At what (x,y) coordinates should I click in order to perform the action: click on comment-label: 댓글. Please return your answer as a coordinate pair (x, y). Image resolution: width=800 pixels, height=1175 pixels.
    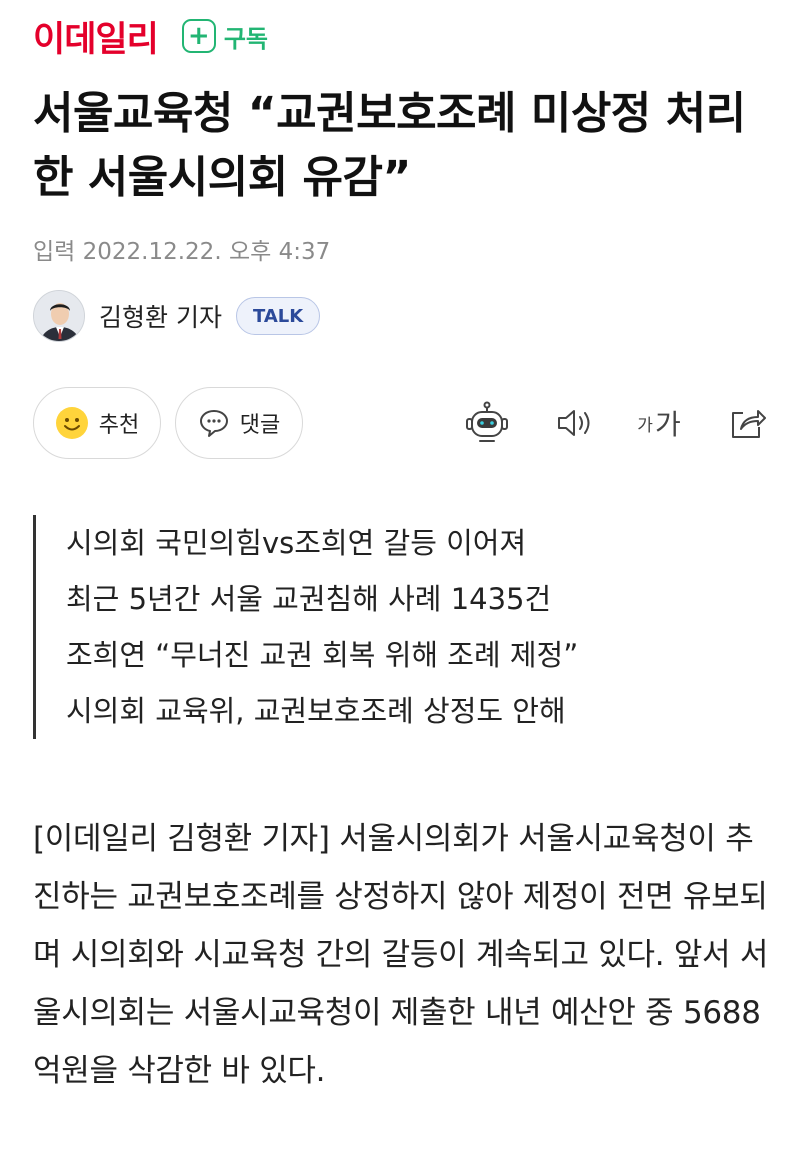
    Looking at the image, I should click on (260, 425).